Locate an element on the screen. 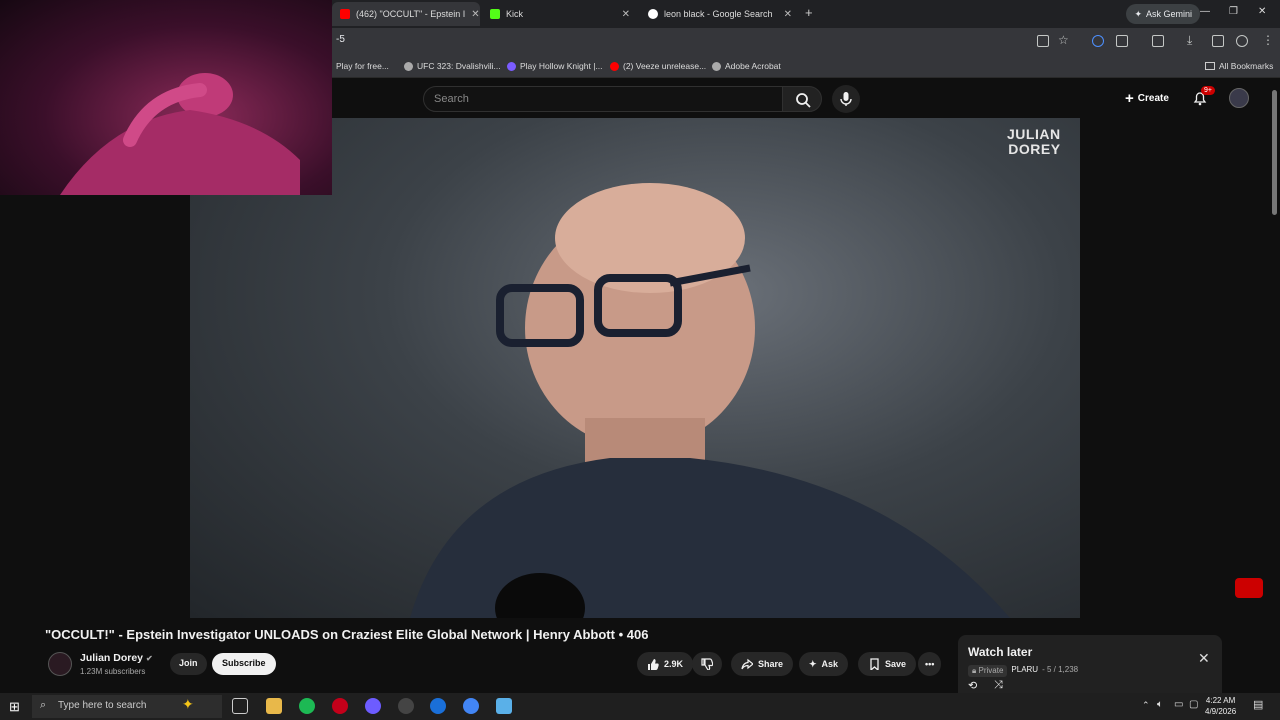  ask-label: Ask is located at coordinates (830, 664).